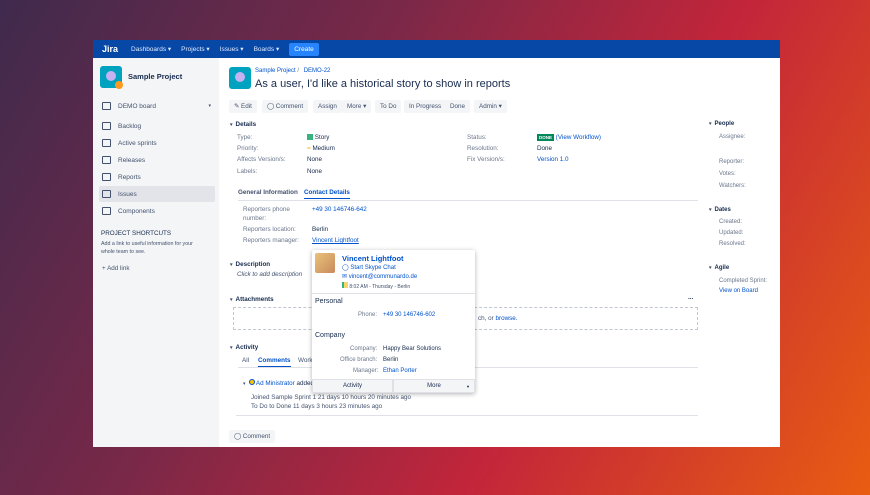 This screenshot has width=870, height=495. Describe the element at coordinates (119, 85) in the screenshot. I see `project-badge-icon` at that location.